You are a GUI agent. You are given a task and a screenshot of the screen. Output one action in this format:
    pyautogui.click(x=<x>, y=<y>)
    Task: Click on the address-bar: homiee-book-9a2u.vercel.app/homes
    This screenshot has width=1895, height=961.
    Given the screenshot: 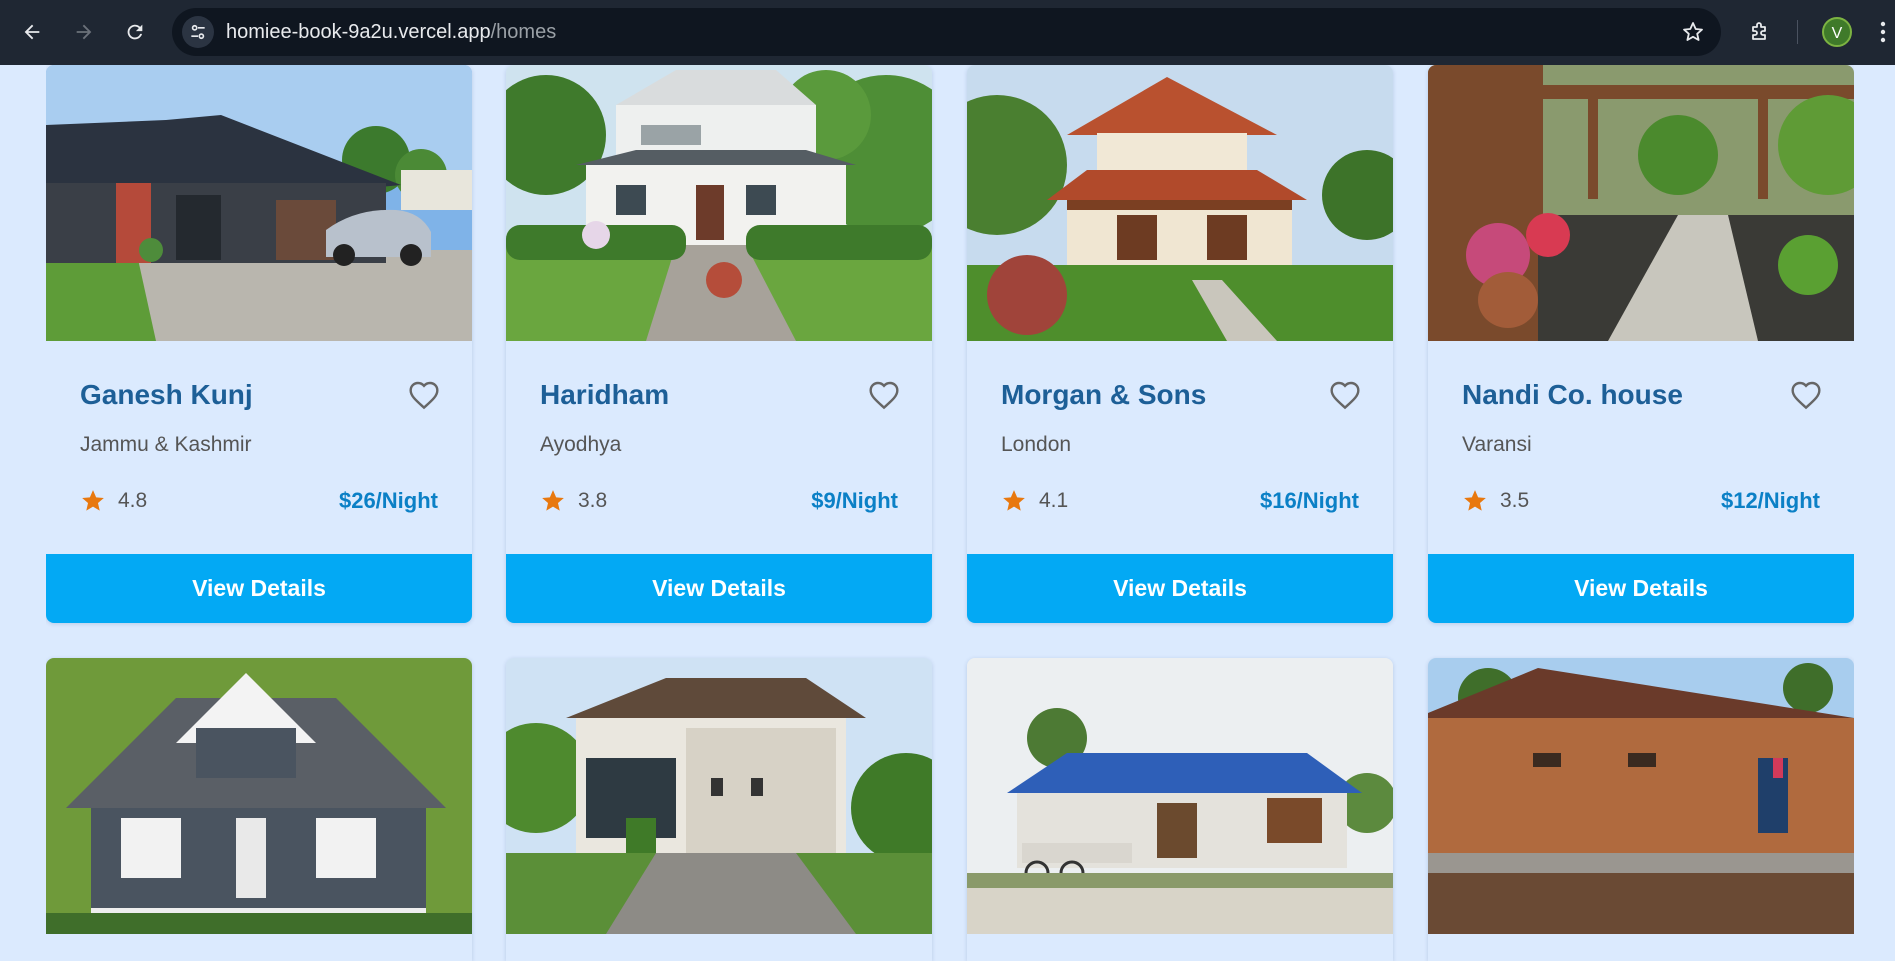 What is the action you would take?
    pyautogui.click(x=946, y=32)
    